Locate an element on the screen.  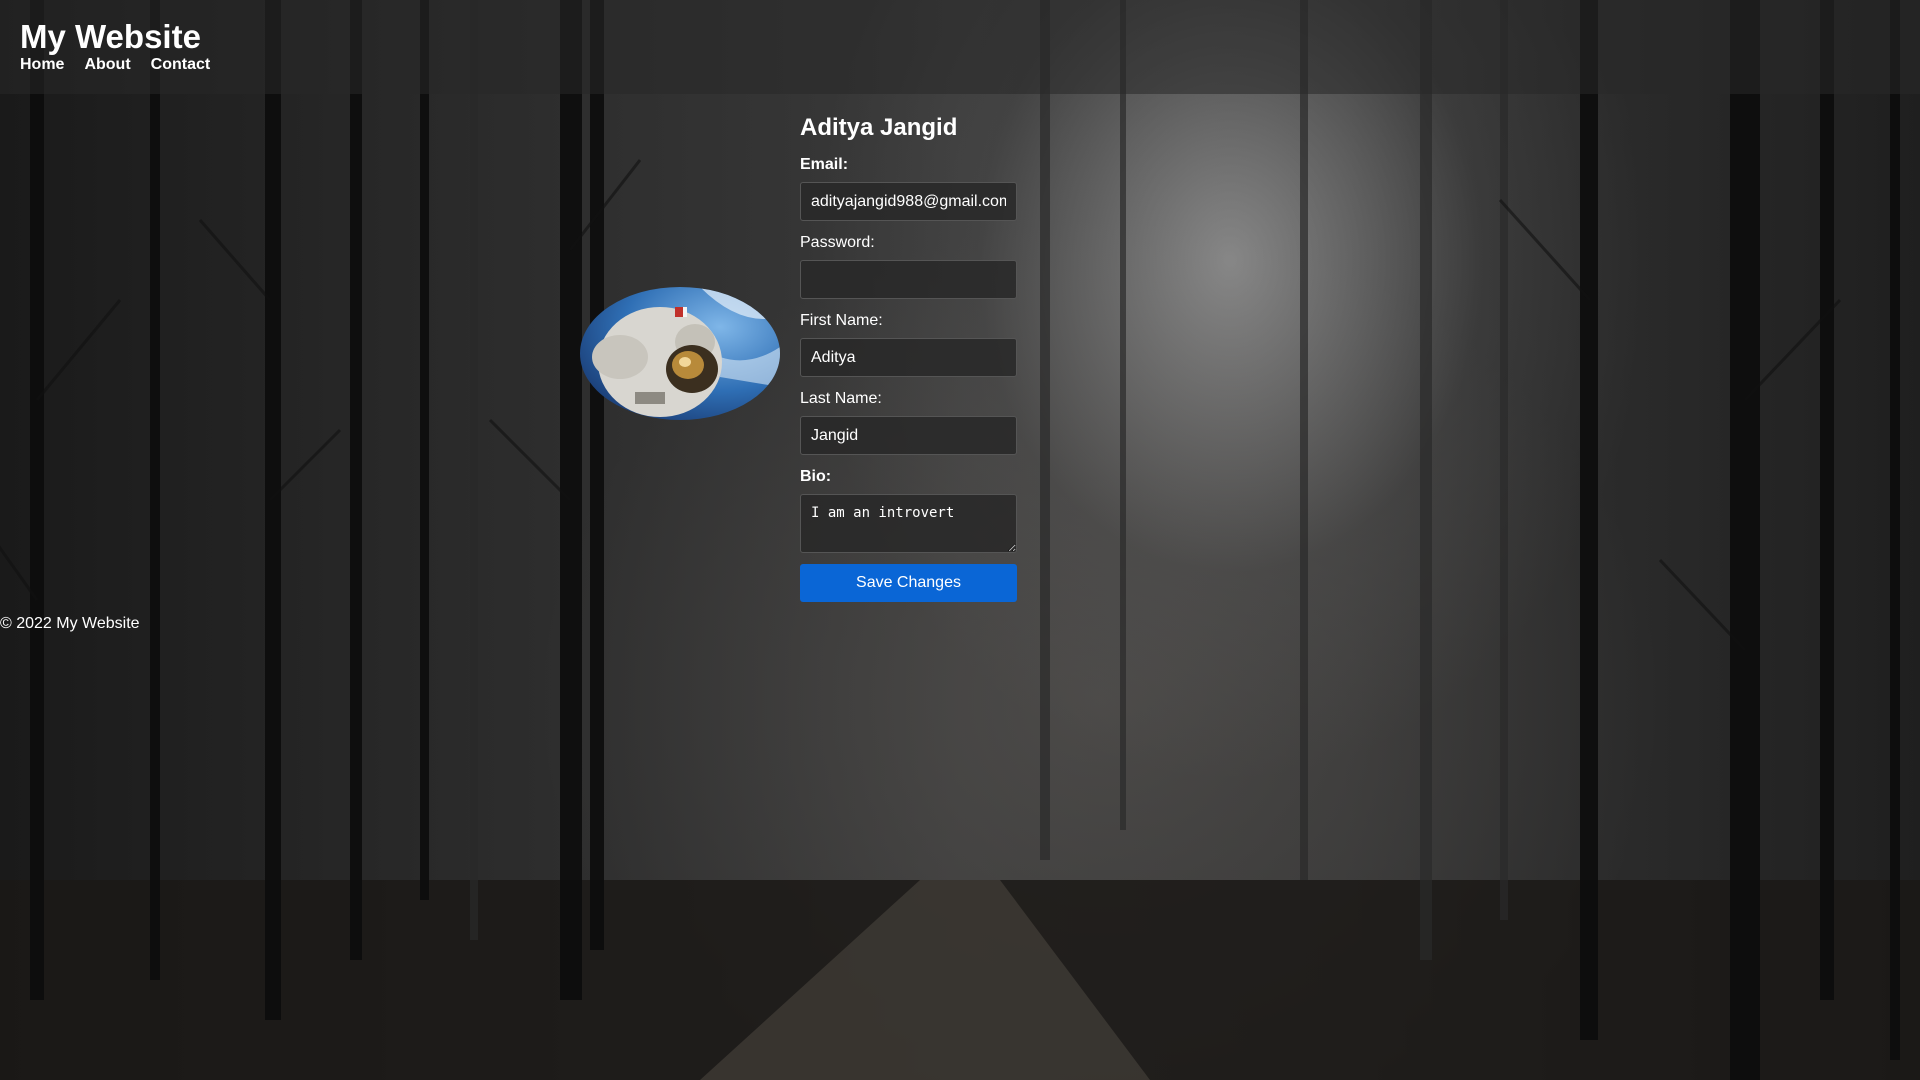
bio-label: Bio: is located at coordinates (816, 476).